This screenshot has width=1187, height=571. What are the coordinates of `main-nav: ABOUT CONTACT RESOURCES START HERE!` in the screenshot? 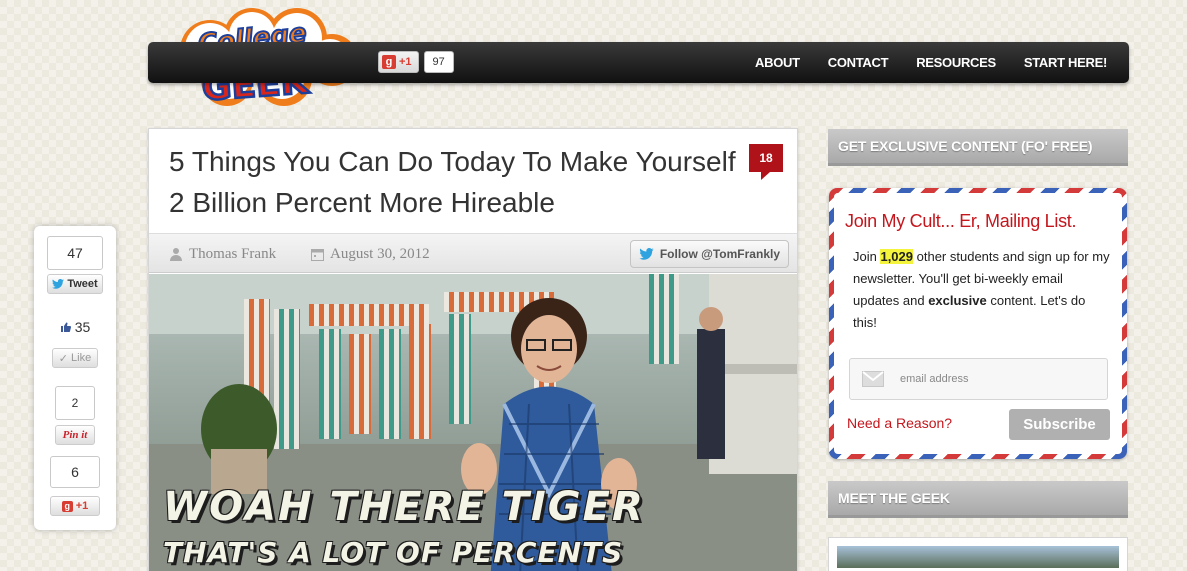 It's located at (931, 62).